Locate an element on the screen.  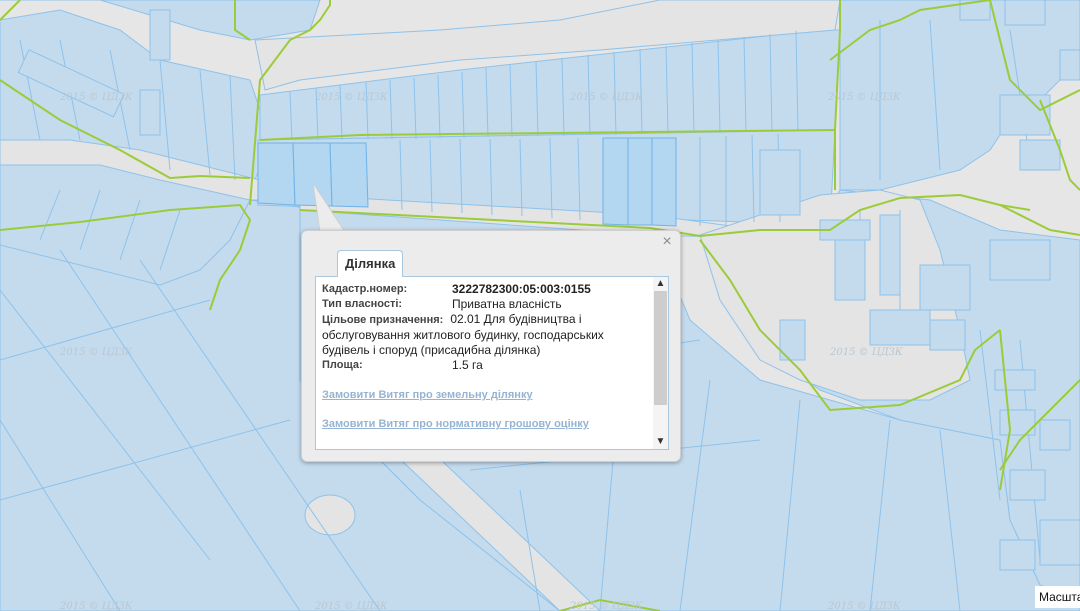
area-value: 1.5 га is located at coordinates (467, 365).